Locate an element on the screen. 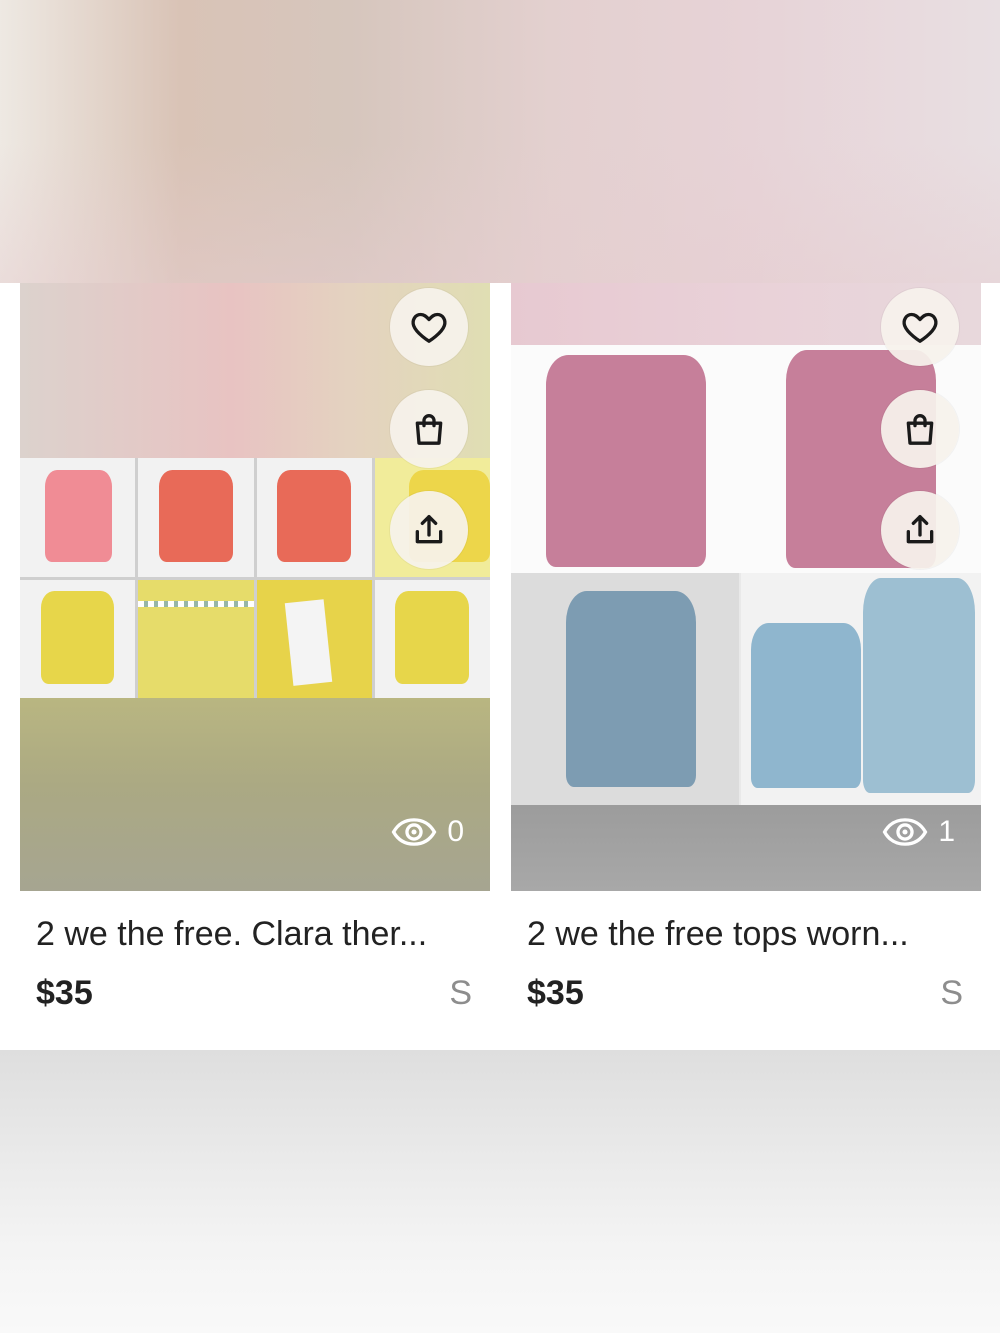 The image size is (1000, 1333). collage-tile-yellow-knit-detail is located at coordinates (196, 638).